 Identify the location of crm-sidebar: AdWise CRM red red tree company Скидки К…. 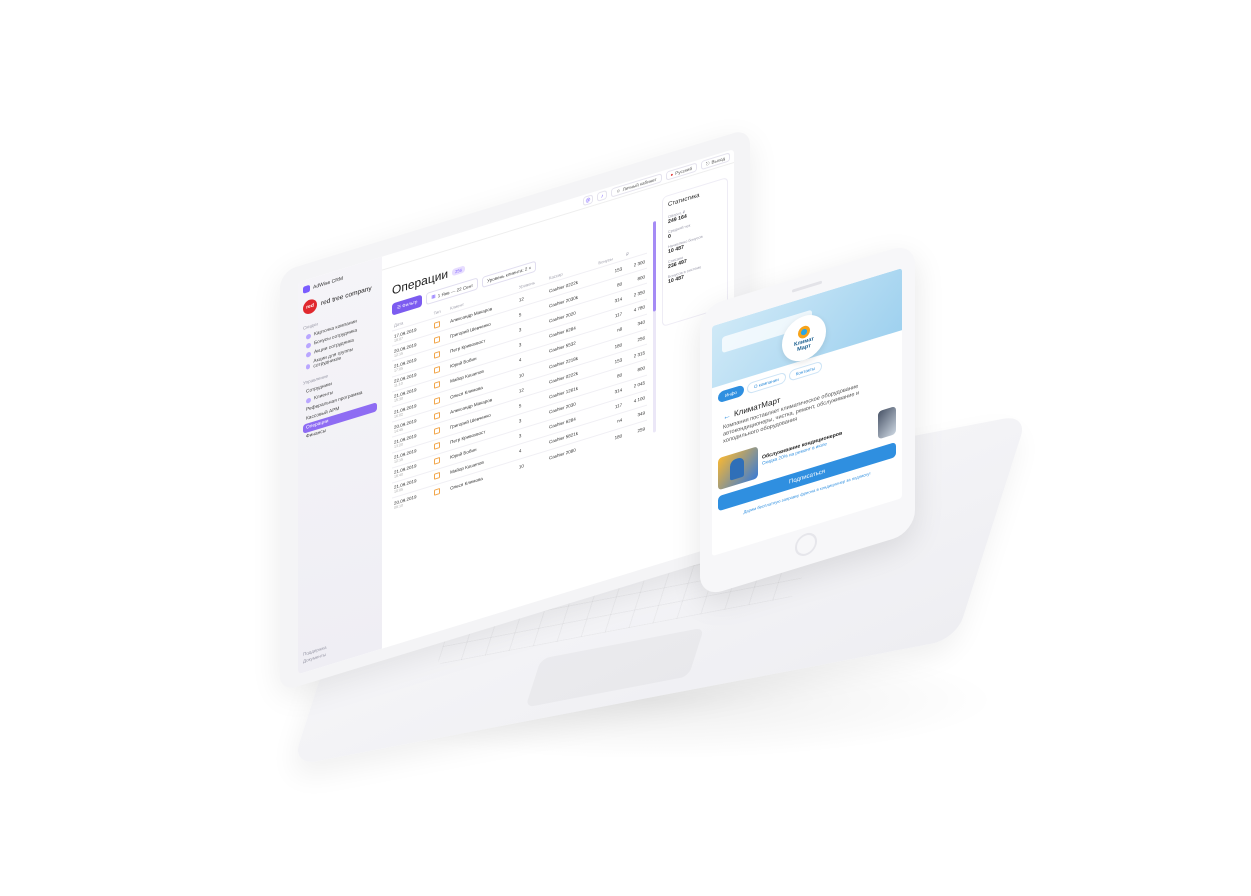
(340, 465).